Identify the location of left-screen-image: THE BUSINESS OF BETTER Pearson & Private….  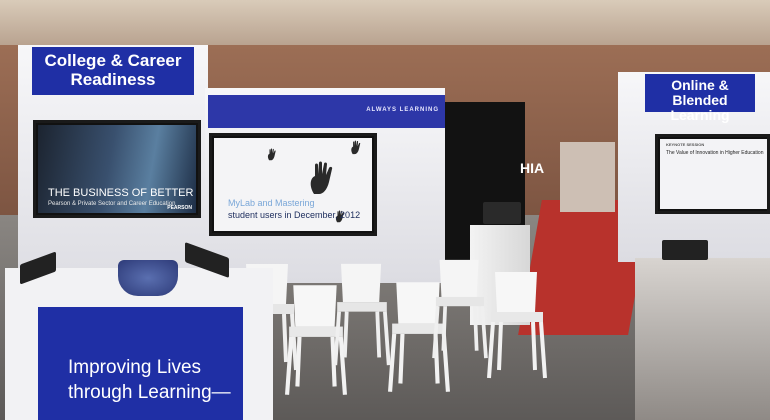
(117, 169).